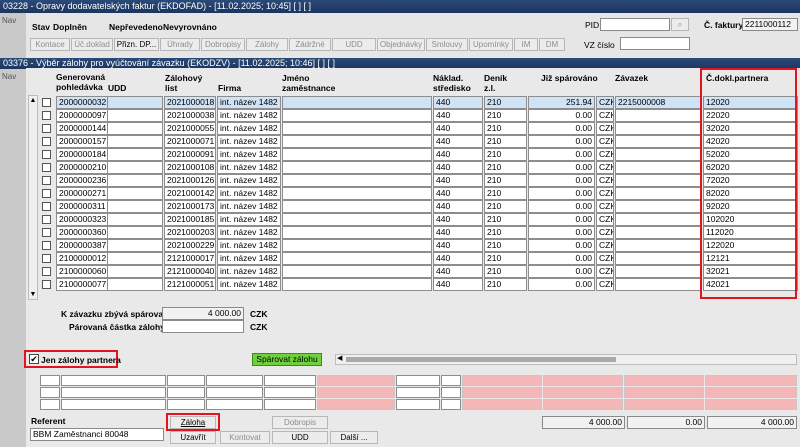 Image resolution: width=800 pixels, height=447 pixels. I want to click on toolbar-zadrzne-button: Zádržné, so click(310, 44).